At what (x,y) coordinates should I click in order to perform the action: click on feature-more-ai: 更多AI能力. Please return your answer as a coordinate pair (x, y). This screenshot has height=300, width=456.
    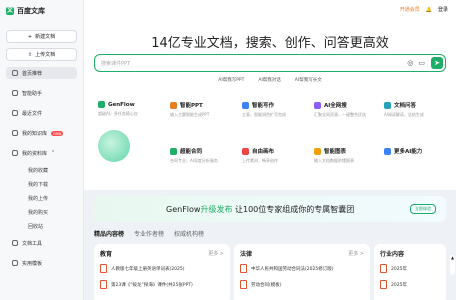
    Looking at the image, I should click on (416, 152).